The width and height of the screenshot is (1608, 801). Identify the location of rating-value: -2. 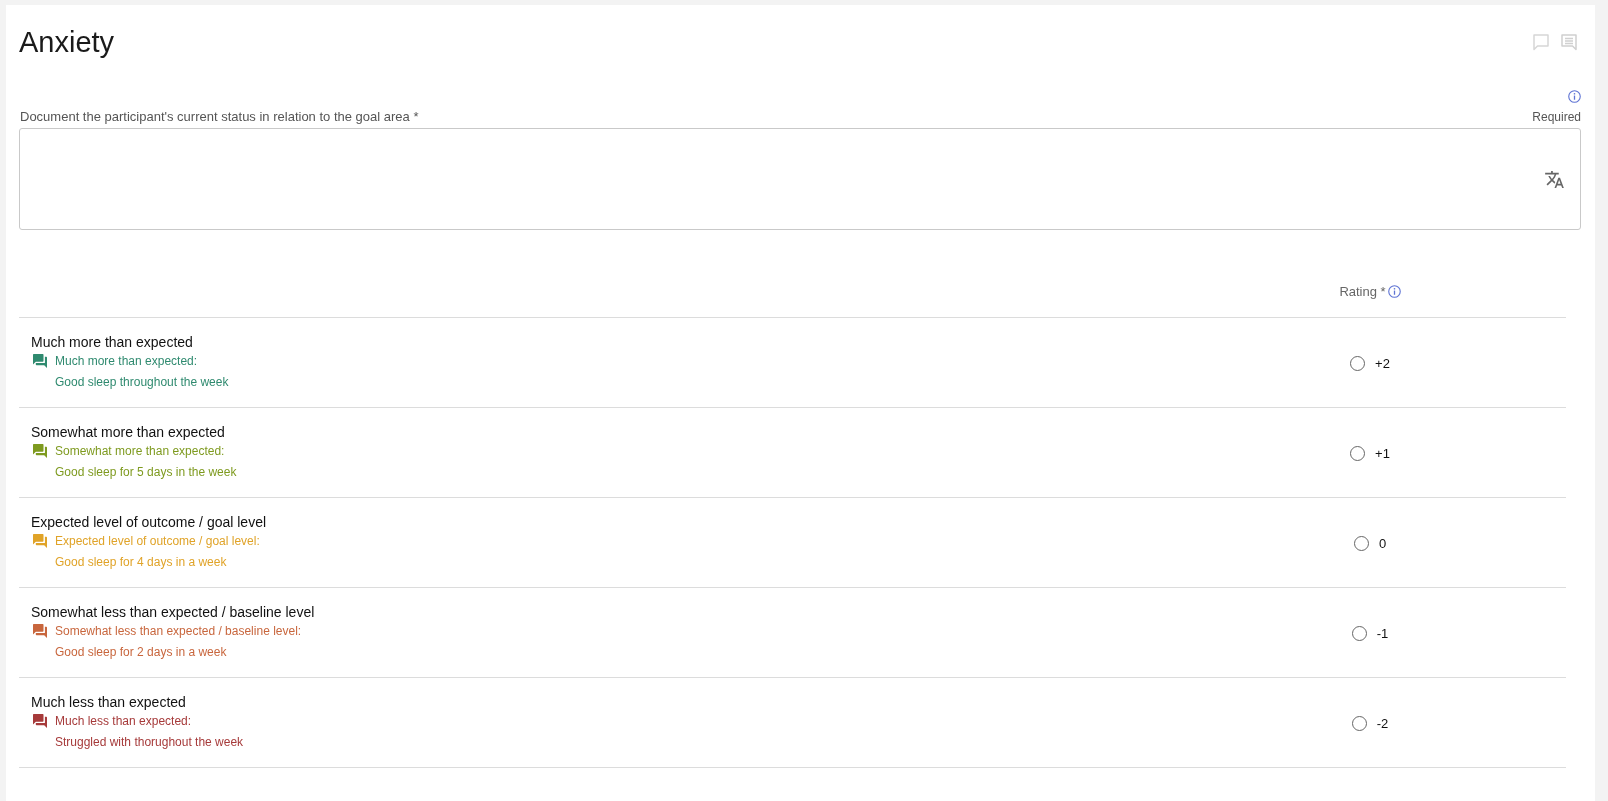
(1382, 723).